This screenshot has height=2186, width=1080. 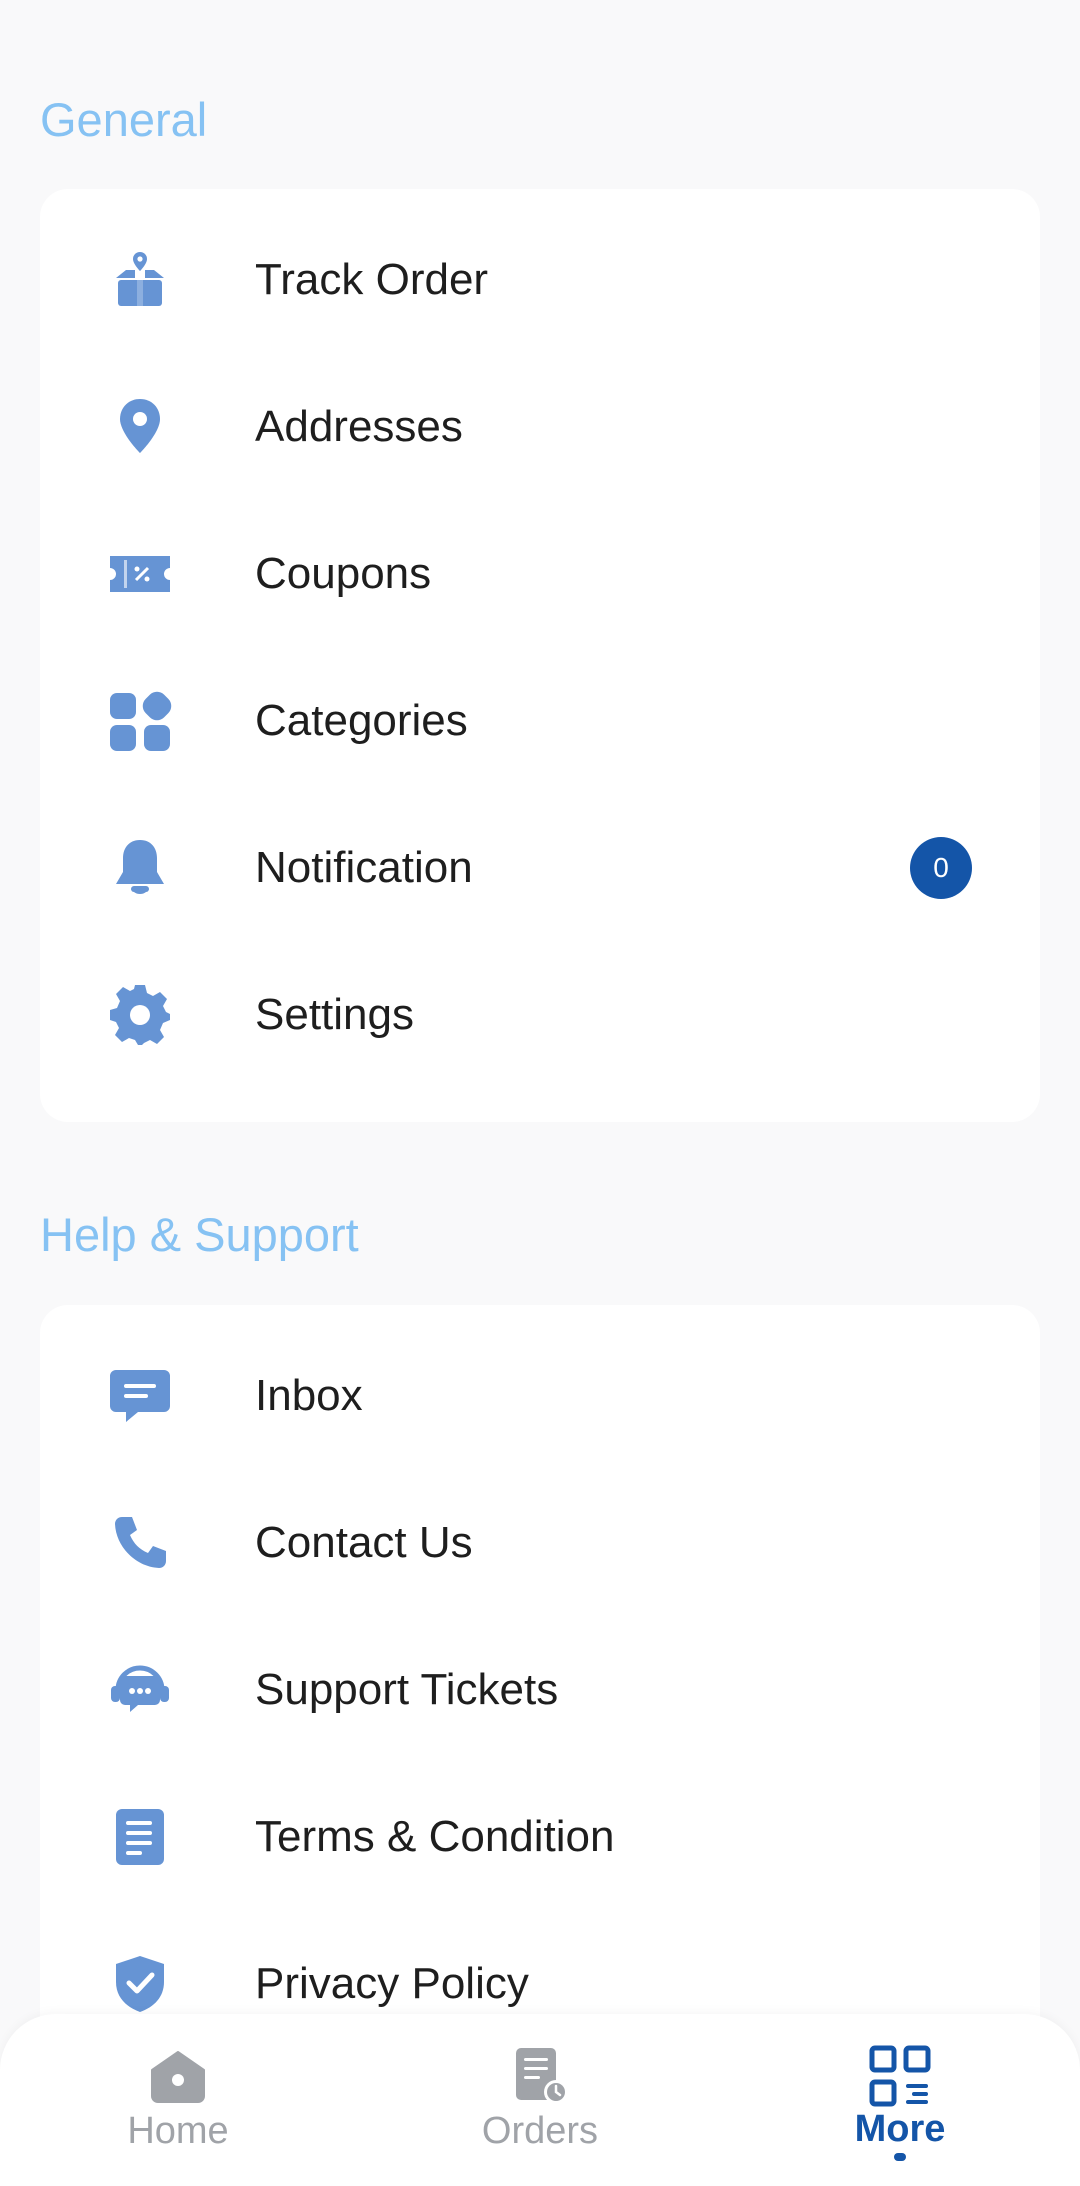 What do you see at coordinates (140, 574) in the screenshot?
I see `coupon-icon` at bounding box center [140, 574].